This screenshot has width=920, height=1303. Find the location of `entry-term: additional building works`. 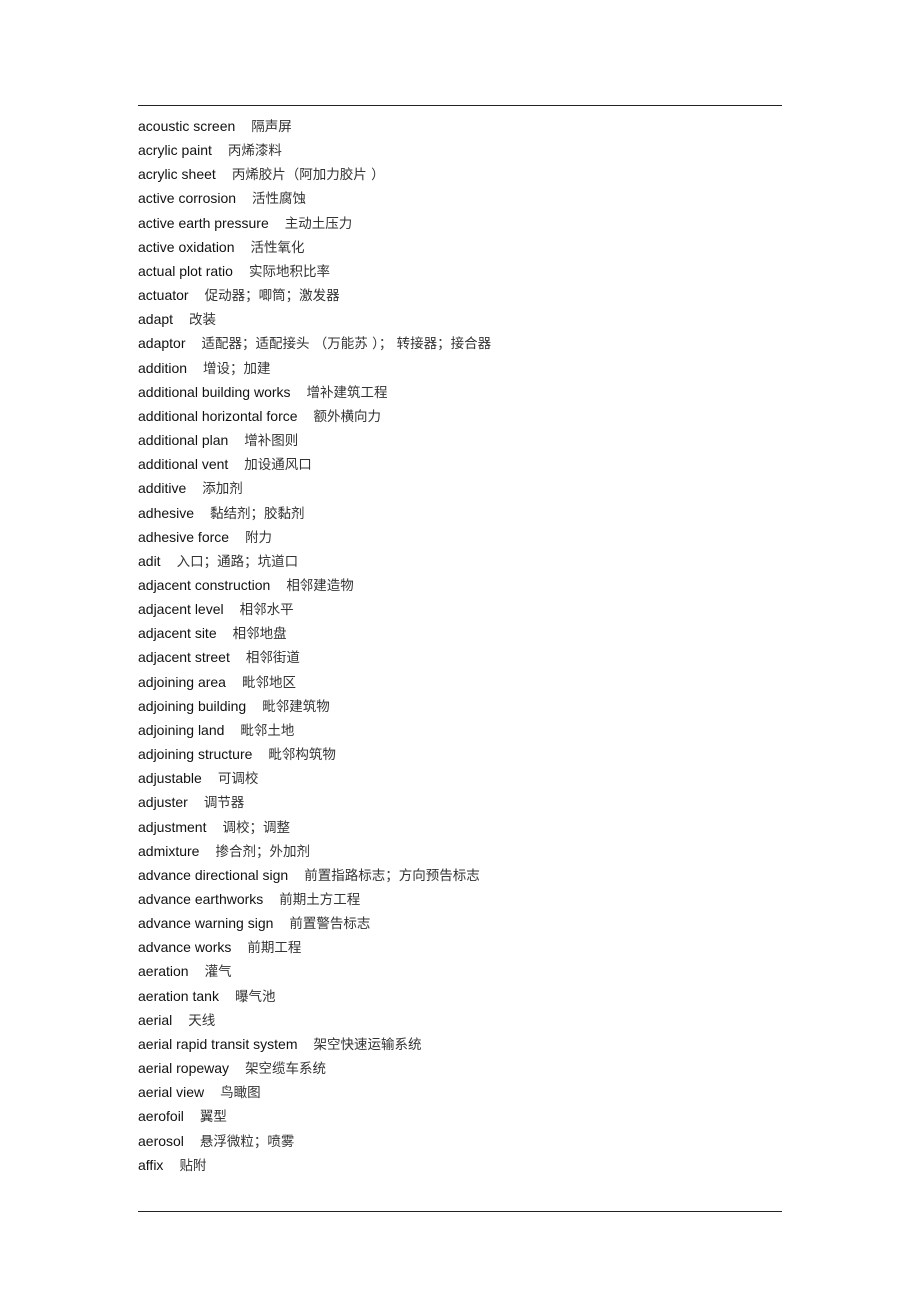

entry-term: additional building works is located at coordinates (214, 391).